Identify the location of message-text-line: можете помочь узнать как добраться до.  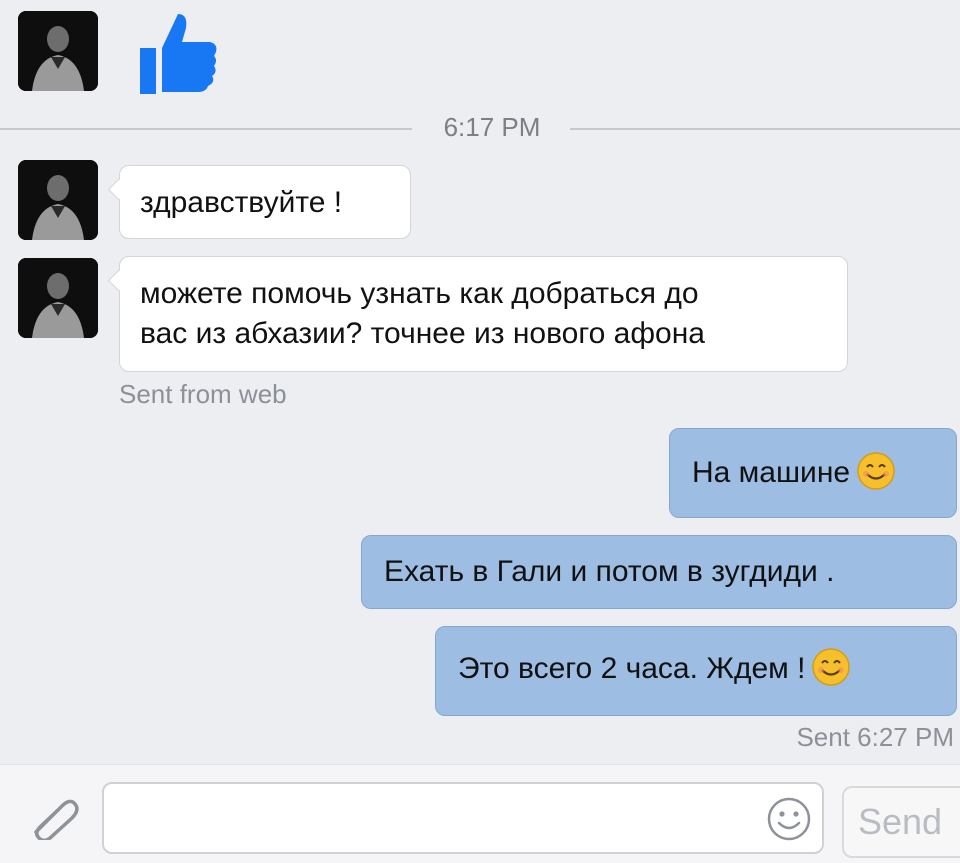
(419, 293).